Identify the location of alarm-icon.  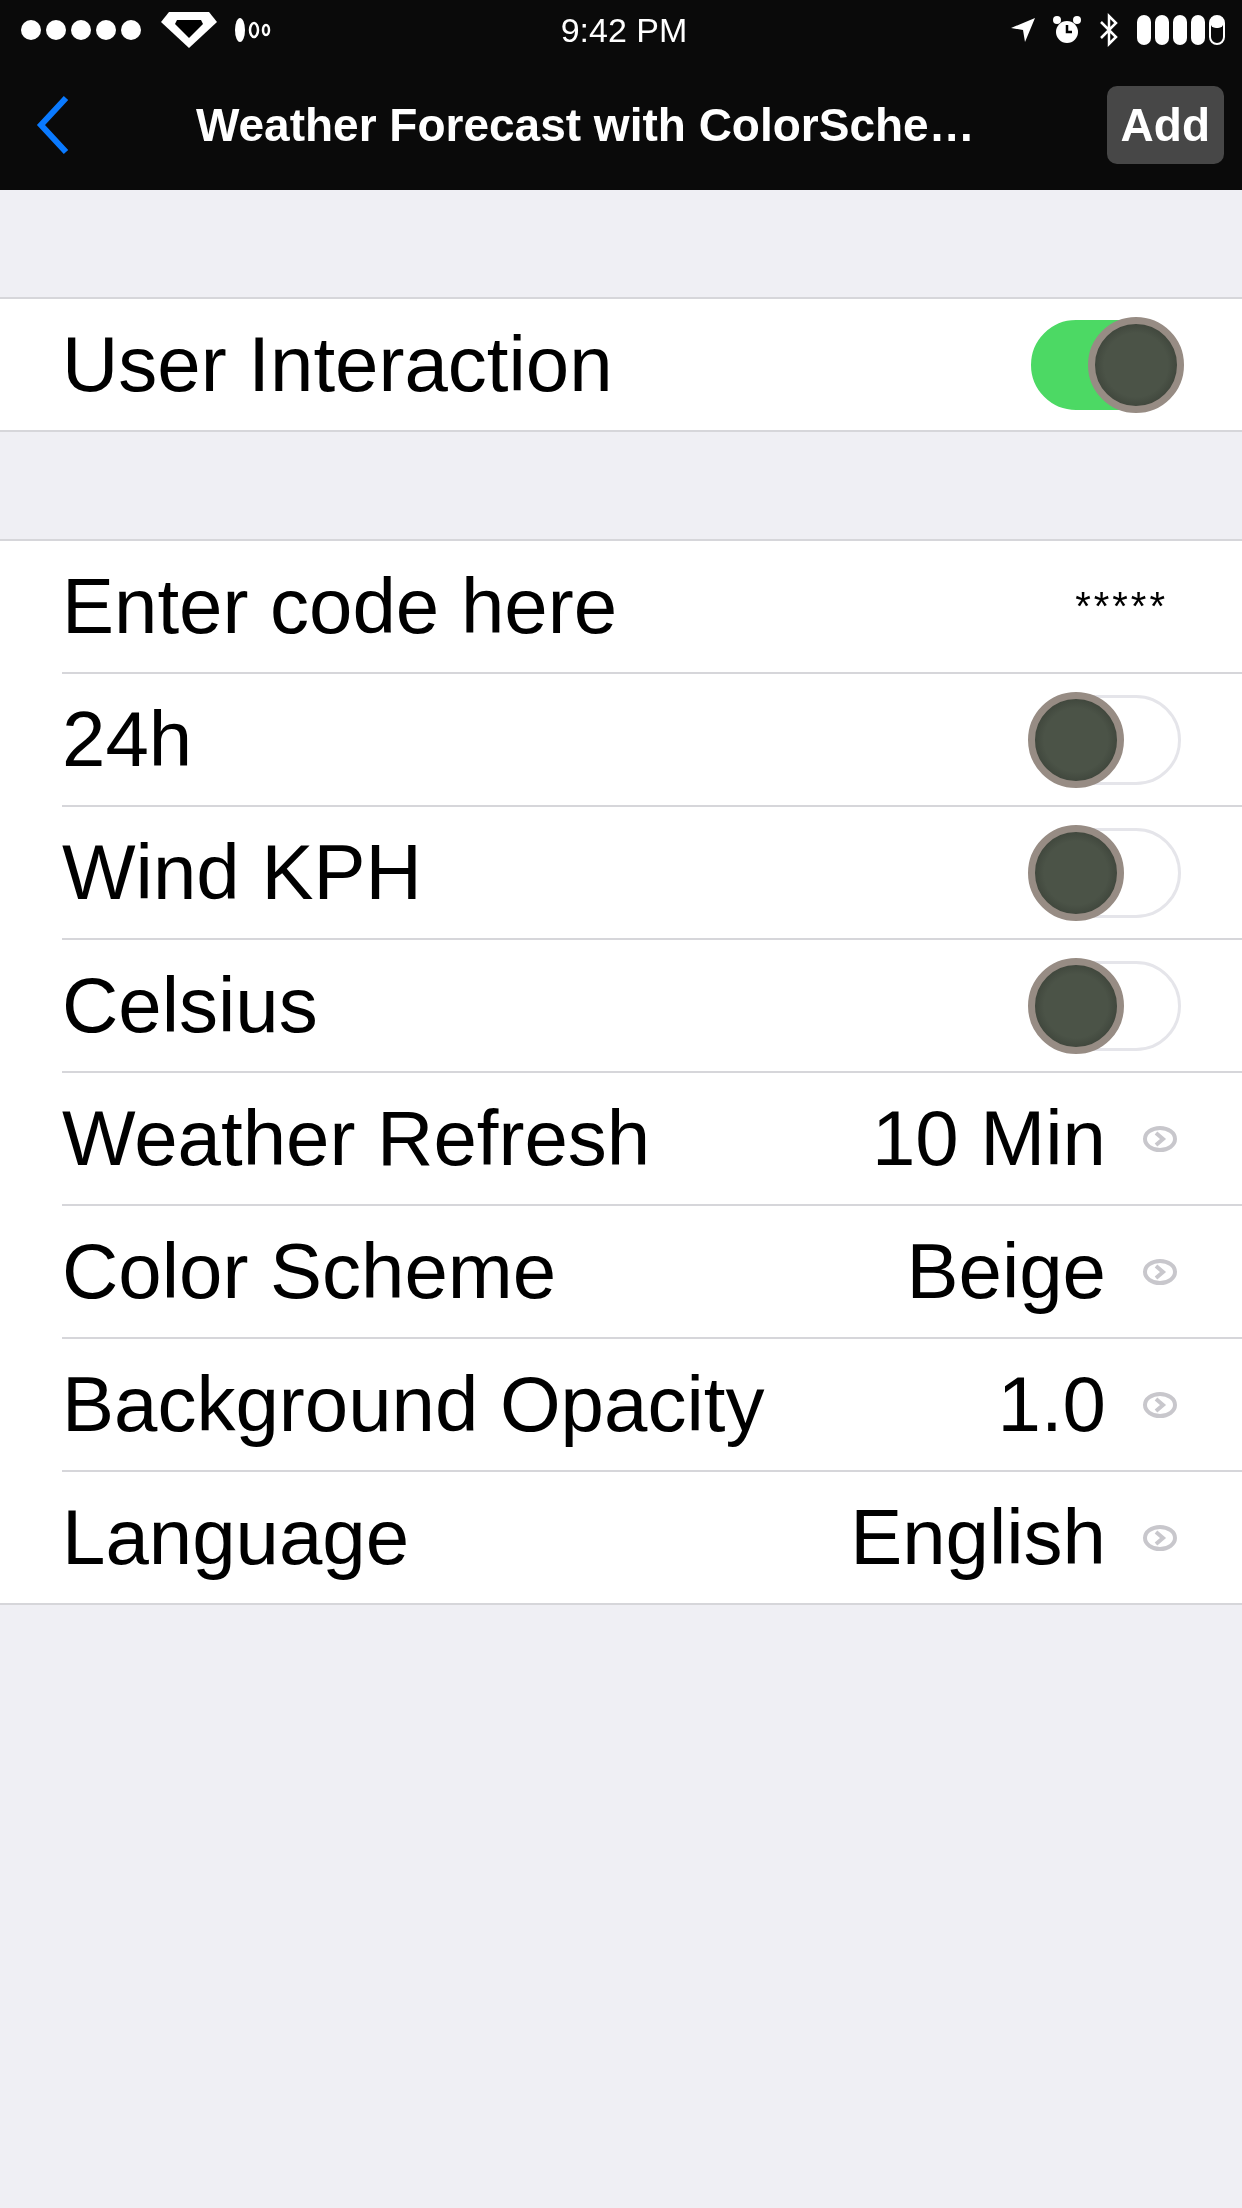
(1067, 30).